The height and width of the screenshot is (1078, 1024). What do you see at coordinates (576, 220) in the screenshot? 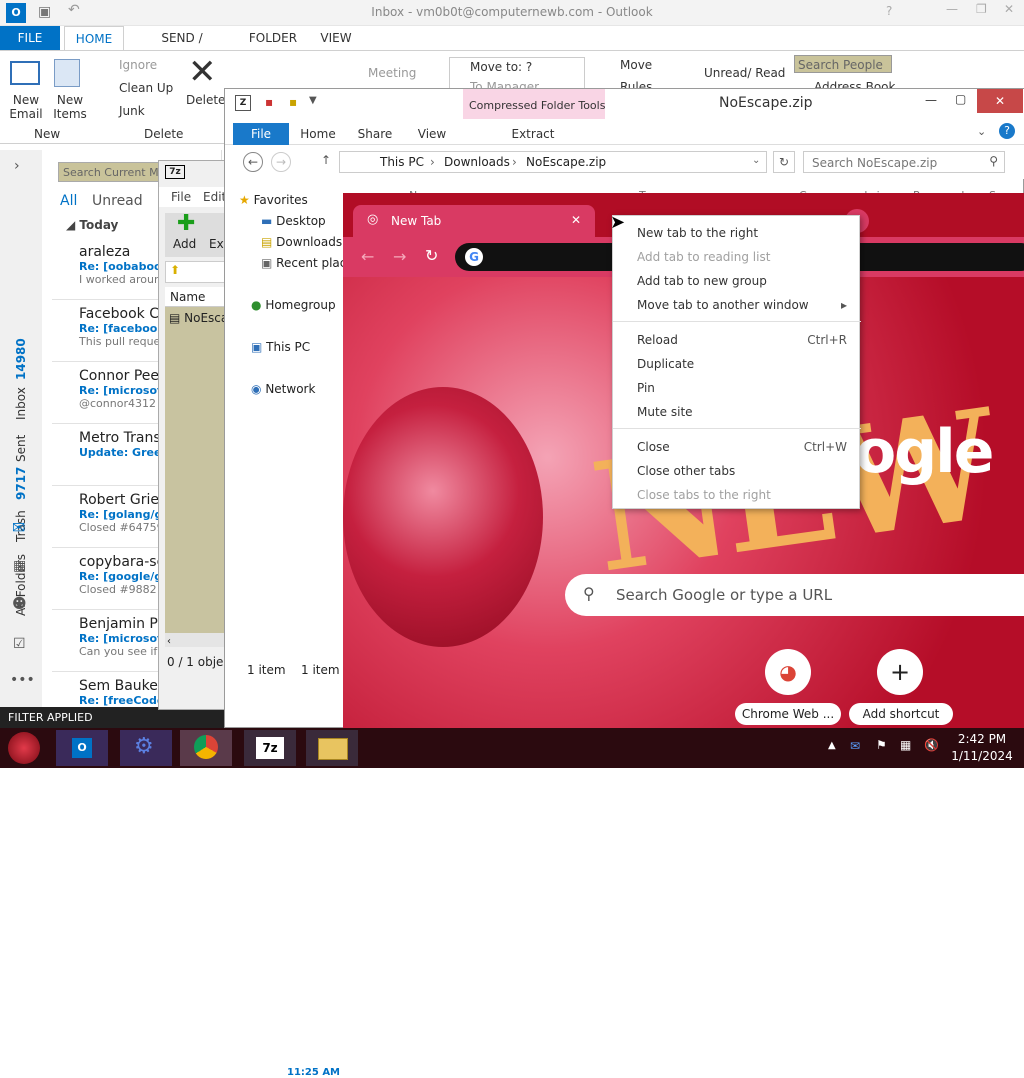
I see `chrome-tab-close-icon: ✕` at bounding box center [576, 220].